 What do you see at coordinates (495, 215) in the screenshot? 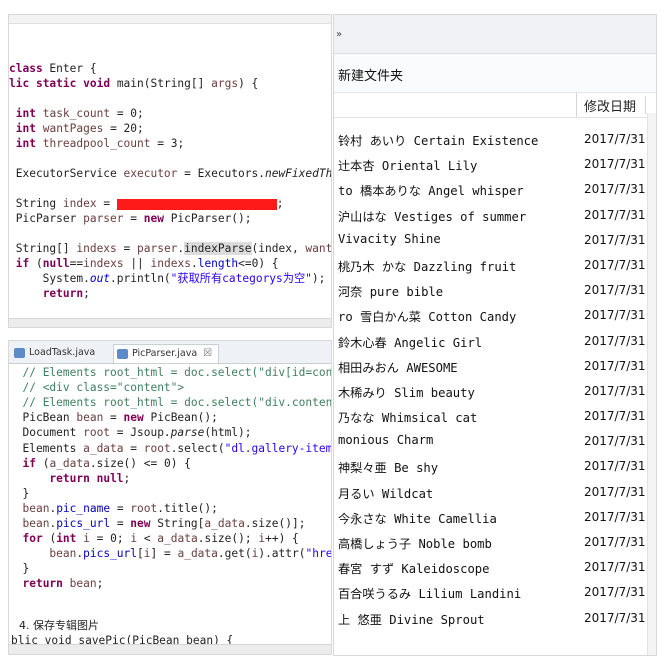
I see `folder-row: 沪山はな Vestiges of summer 2017/7/31` at bounding box center [495, 215].